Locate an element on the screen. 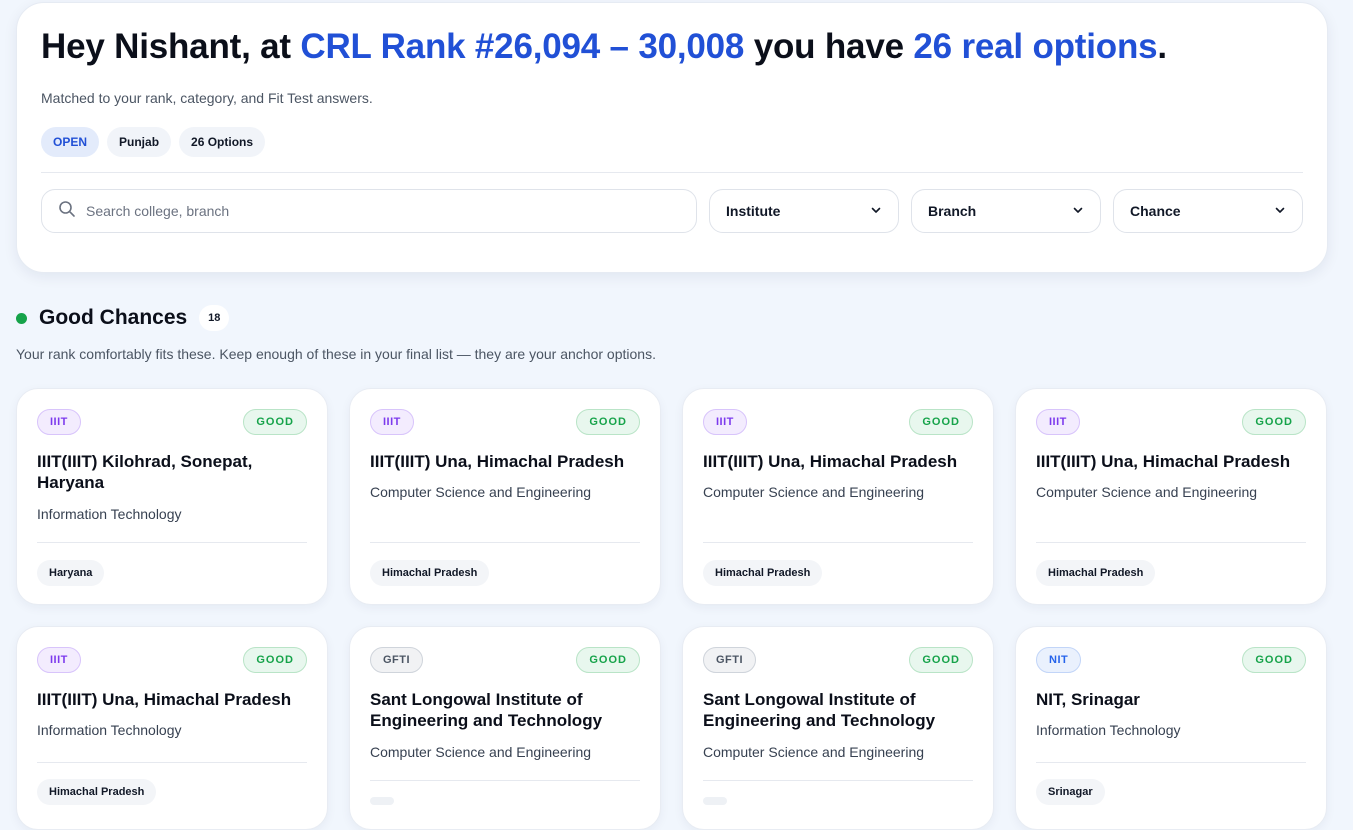 The image size is (1353, 830). chance-filter-label: Chance is located at coordinates (1155, 211).